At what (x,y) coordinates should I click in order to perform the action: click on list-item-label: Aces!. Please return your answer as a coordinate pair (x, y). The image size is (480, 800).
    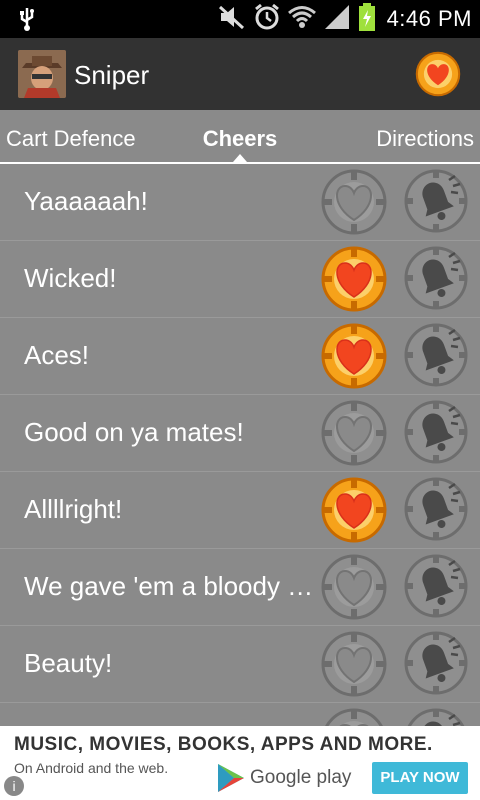
    Looking at the image, I should click on (57, 355).